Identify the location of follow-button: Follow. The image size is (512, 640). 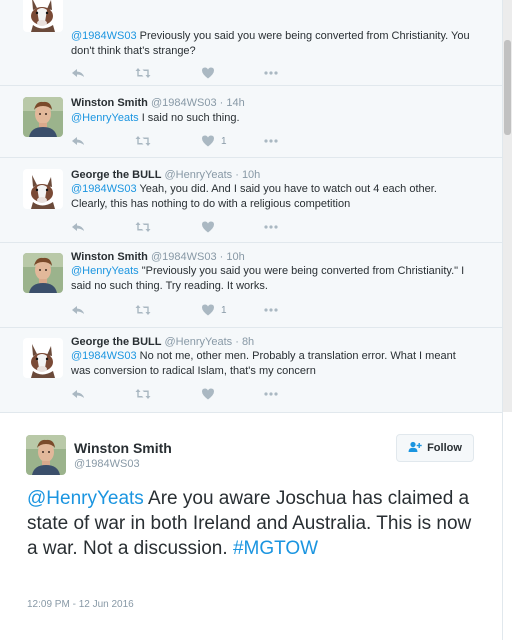
(435, 448).